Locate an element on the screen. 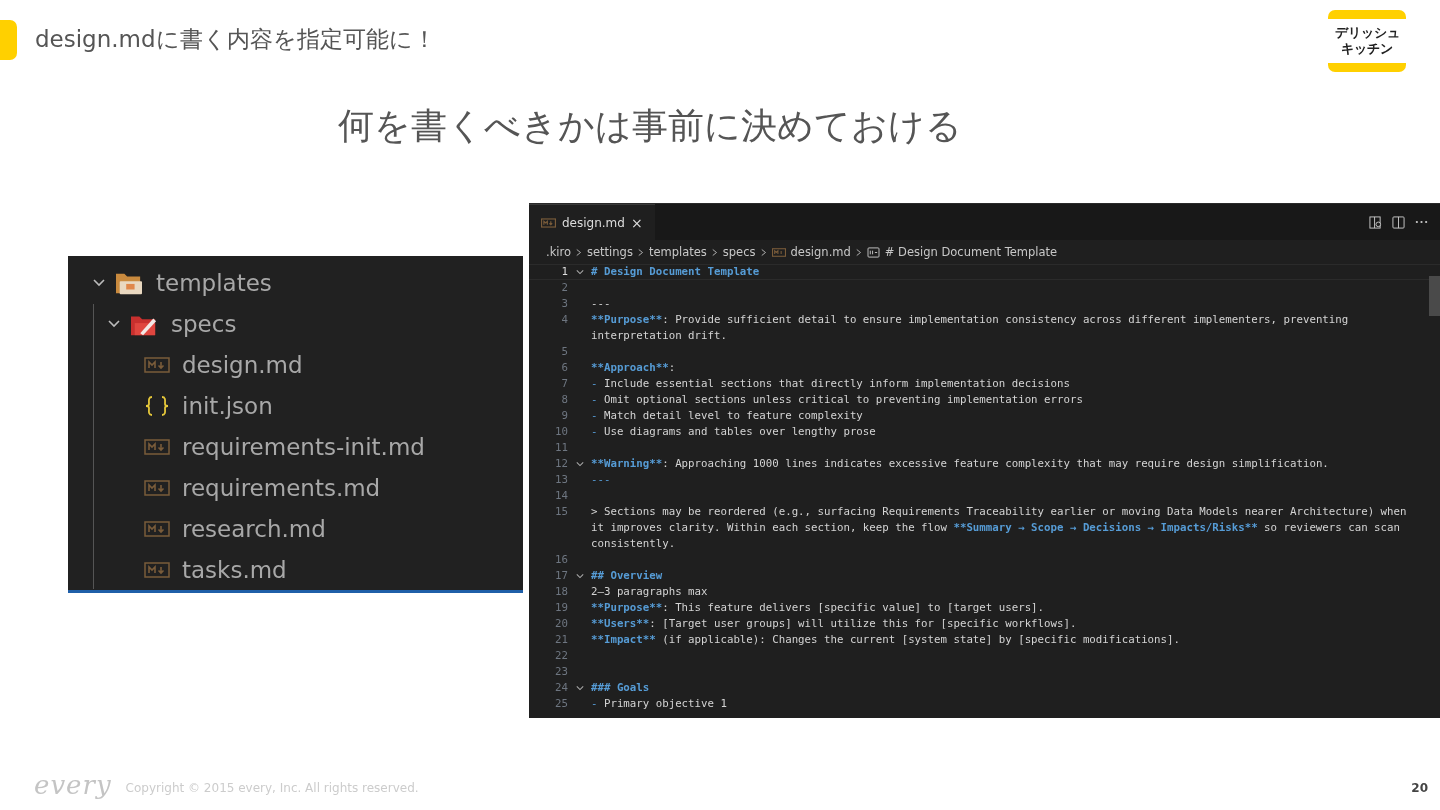 Image resolution: width=1440 pixels, height=810 pixels. code-line: - Match detail level to feature complexity is located at coordinates (727, 416).